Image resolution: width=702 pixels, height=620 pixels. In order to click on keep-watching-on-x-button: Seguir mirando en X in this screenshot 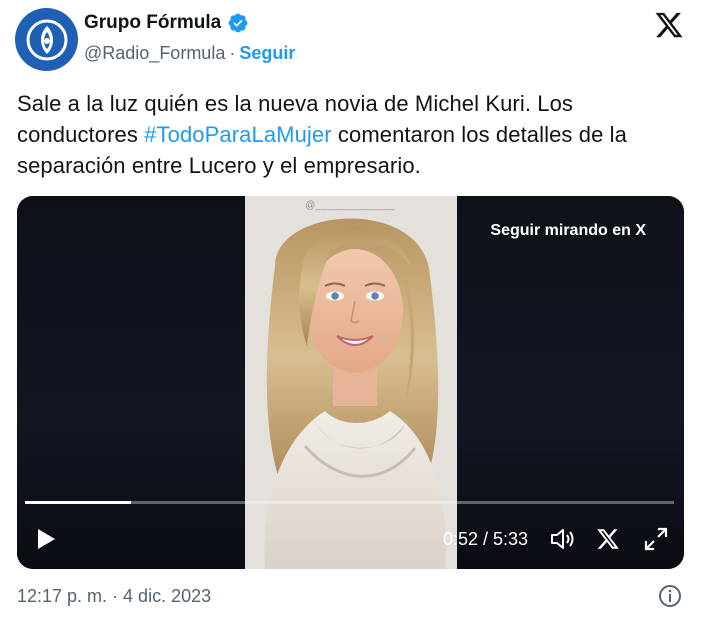, I will do `click(568, 231)`.